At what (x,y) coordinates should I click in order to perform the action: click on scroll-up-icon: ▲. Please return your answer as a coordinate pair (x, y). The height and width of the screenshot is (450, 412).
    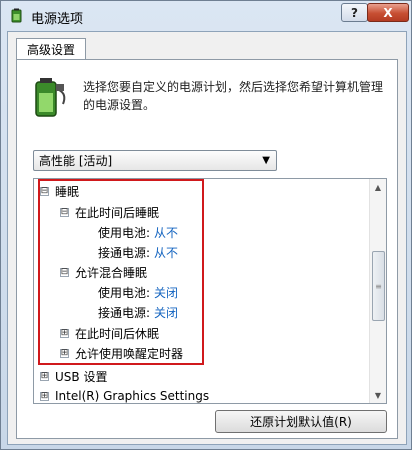
    Looking at the image, I should click on (378, 187).